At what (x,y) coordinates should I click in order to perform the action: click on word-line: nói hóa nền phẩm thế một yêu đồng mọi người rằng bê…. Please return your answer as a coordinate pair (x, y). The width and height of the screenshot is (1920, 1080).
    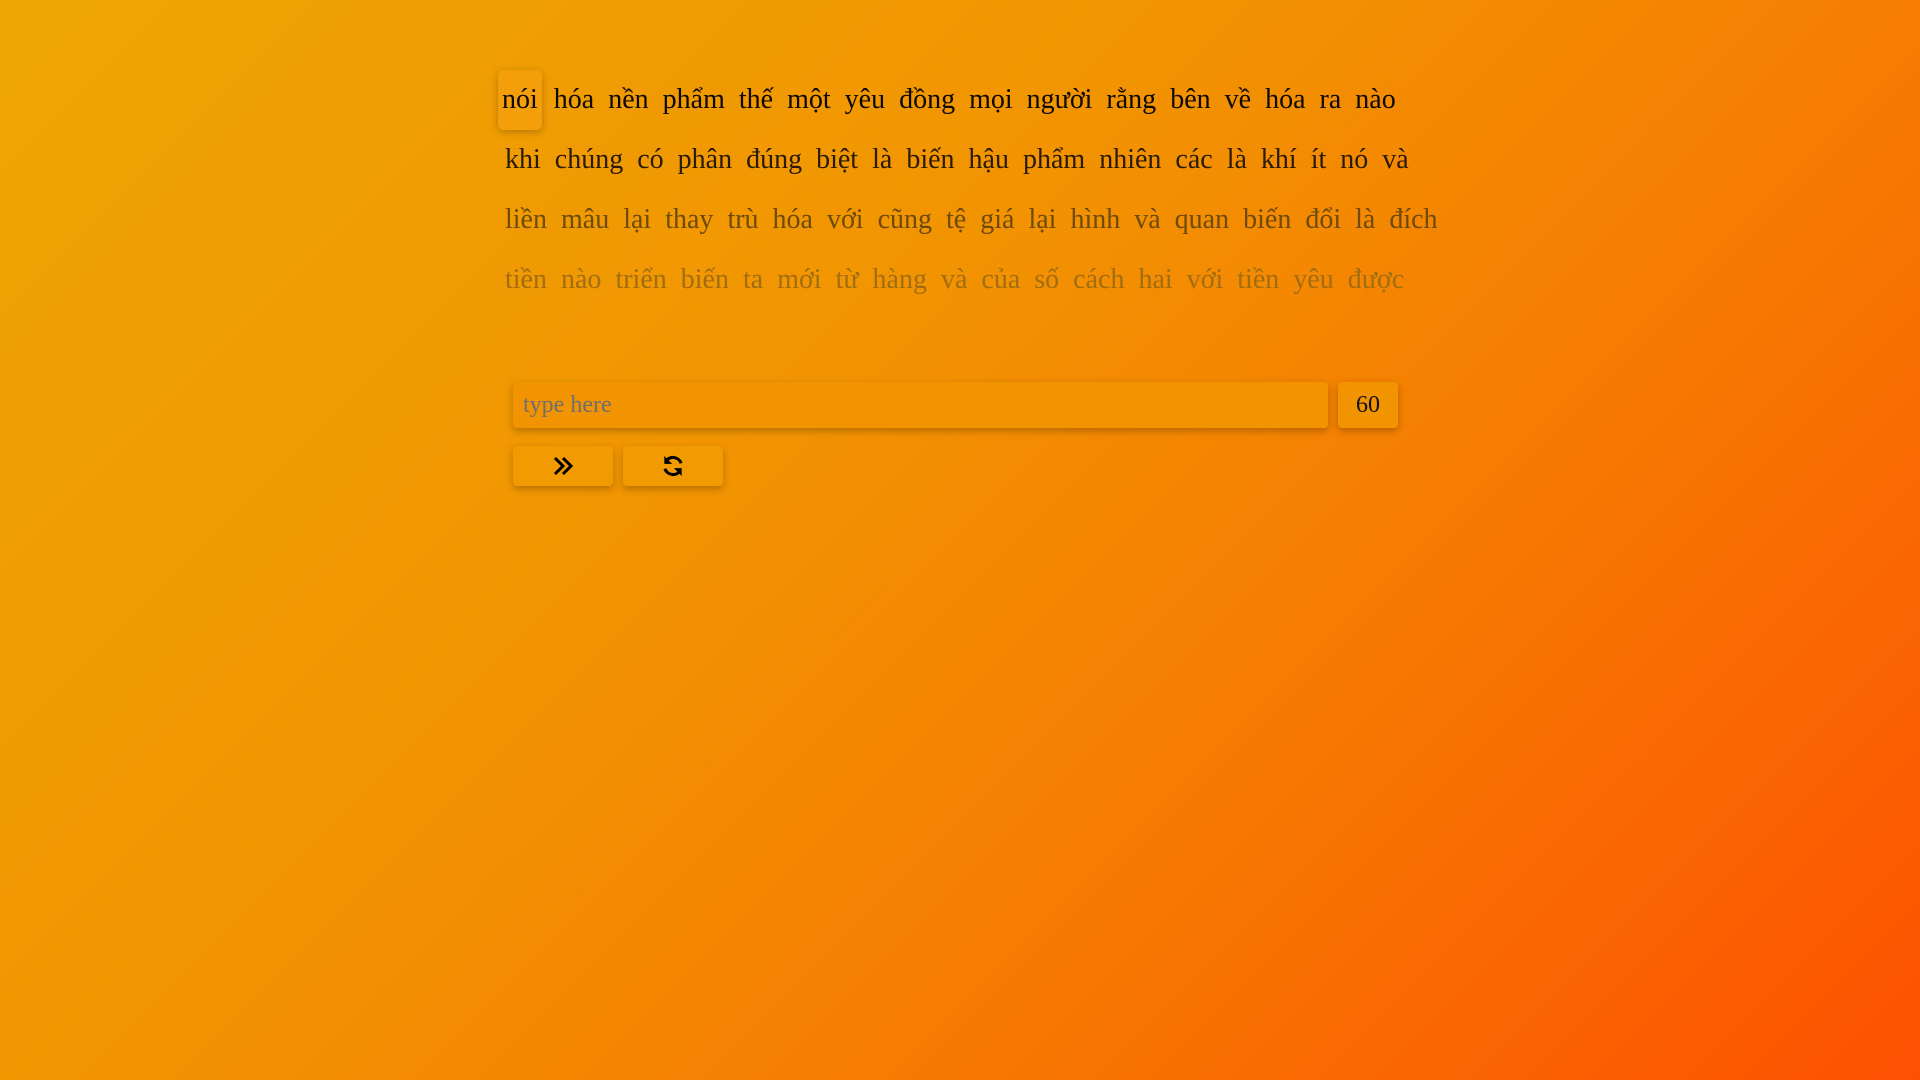
    Looking at the image, I should click on (960, 100).